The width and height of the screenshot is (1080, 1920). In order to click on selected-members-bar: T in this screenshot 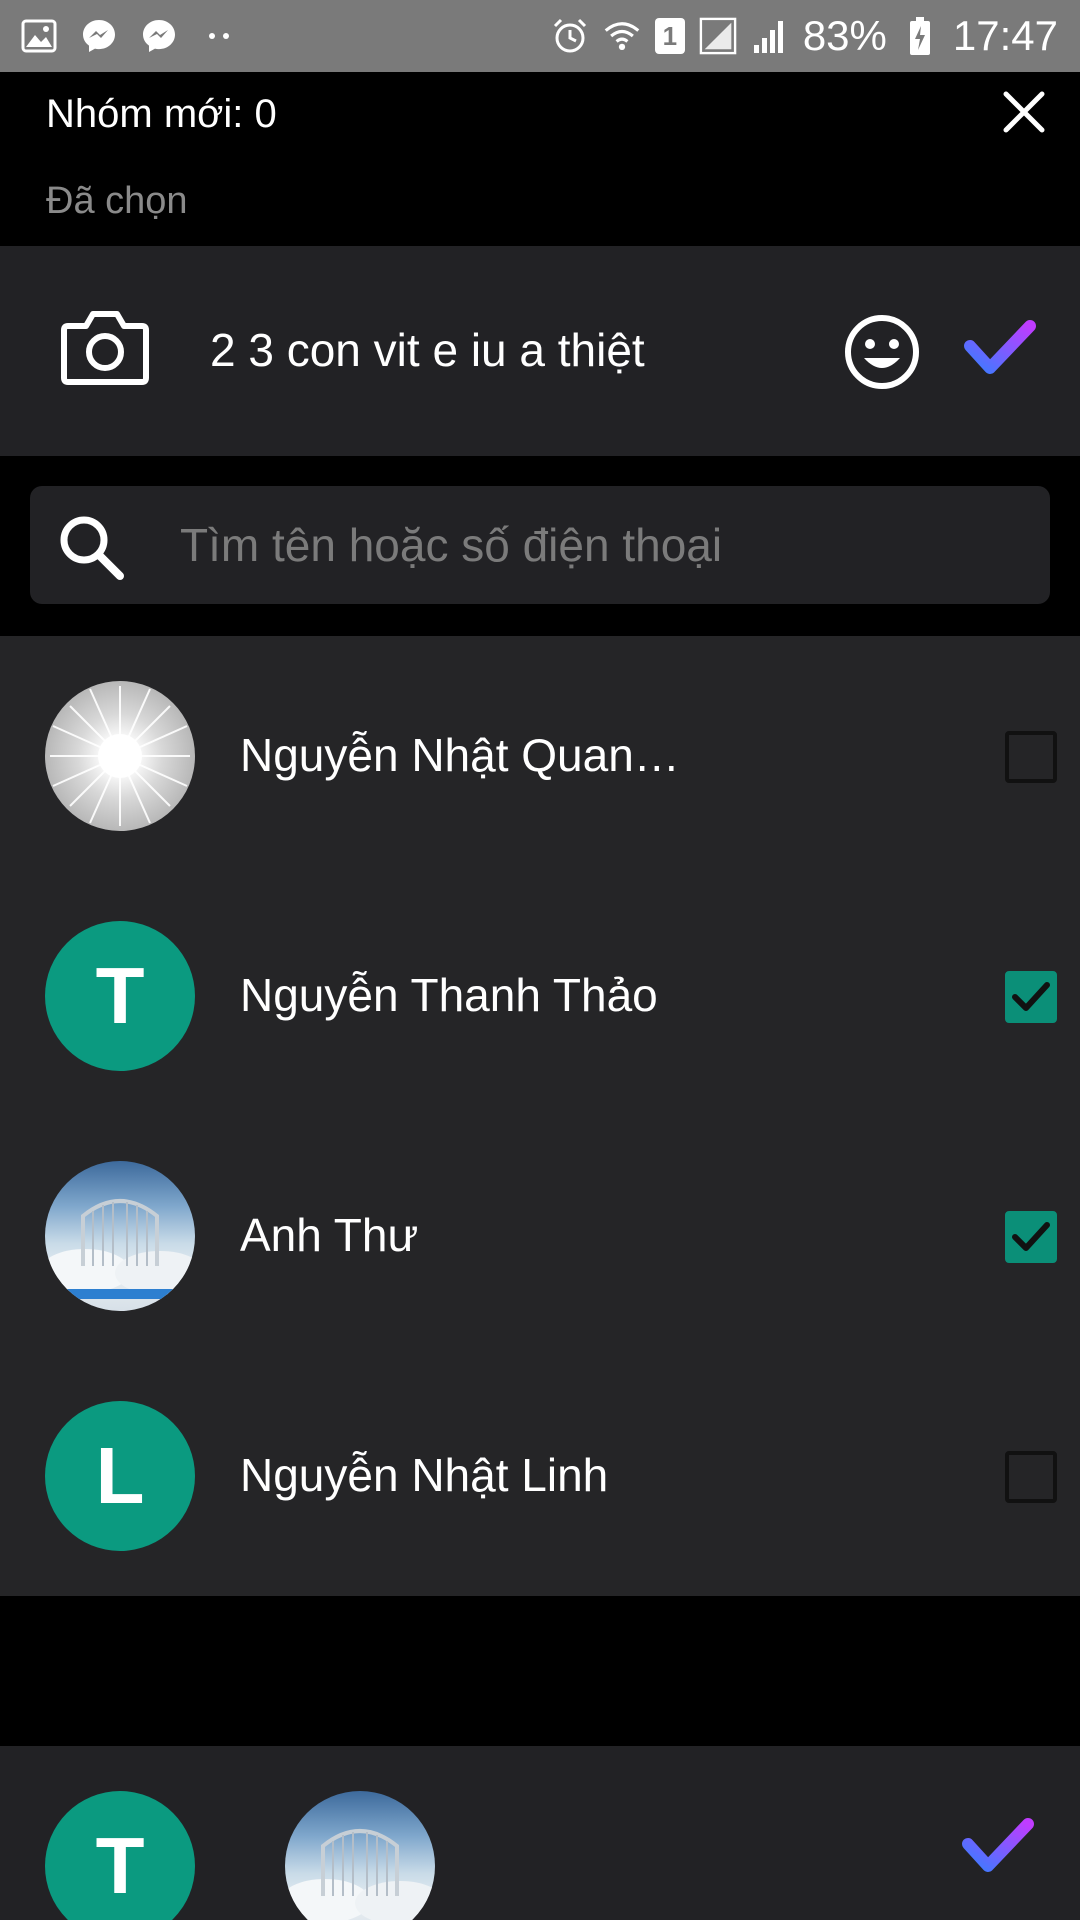, I will do `click(540, 1833)`.